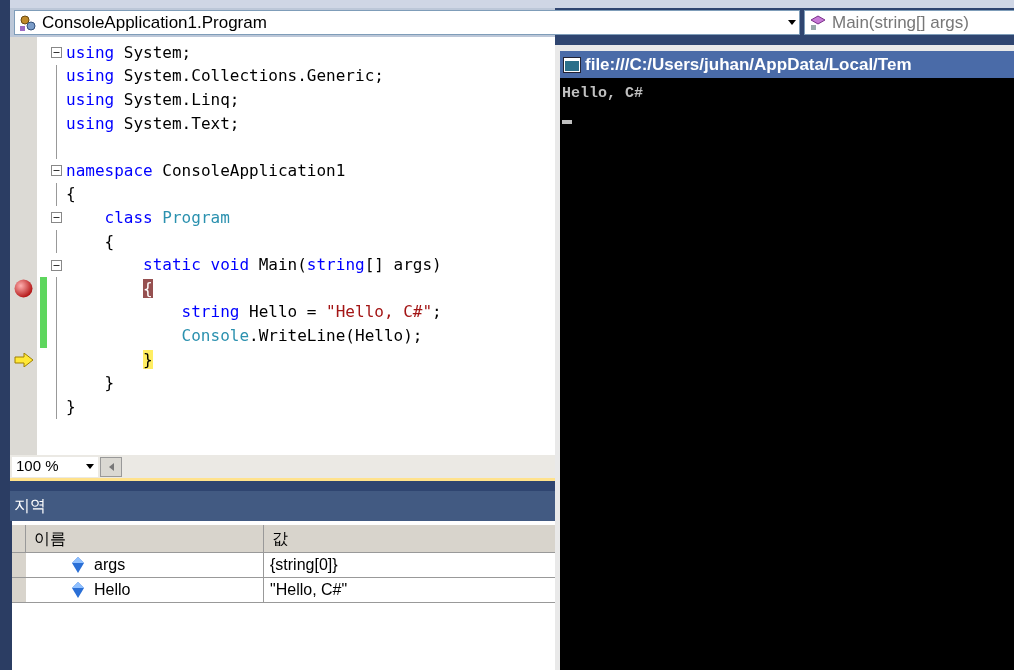 This screenshot has width=1014, height=670. Describe the element at coordinates (153, 123) in the screenshot. I see `code-line: using System.Text;` at that location.